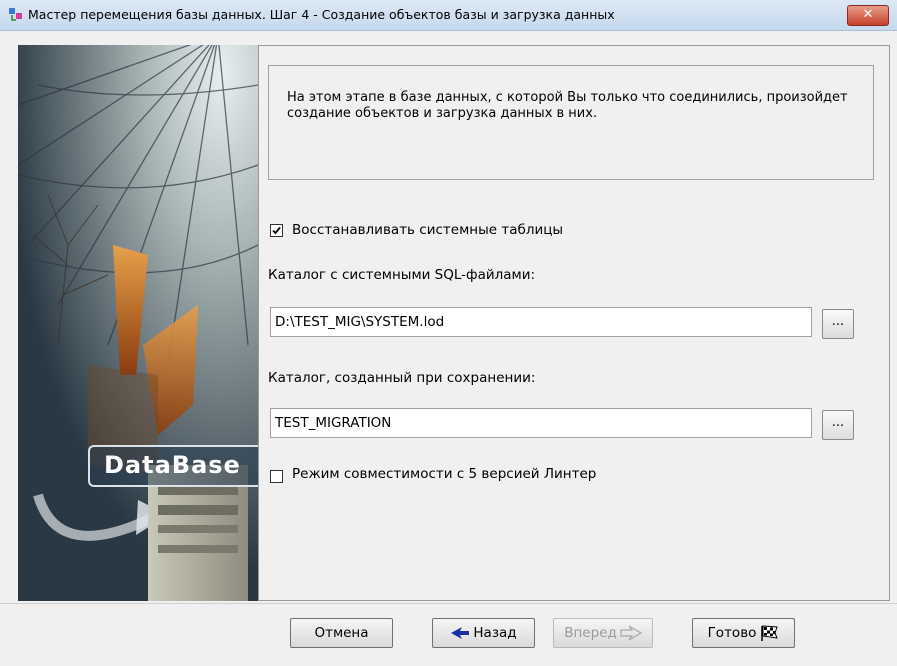  I want to click on arrow-right-icon, so click(631, 633).